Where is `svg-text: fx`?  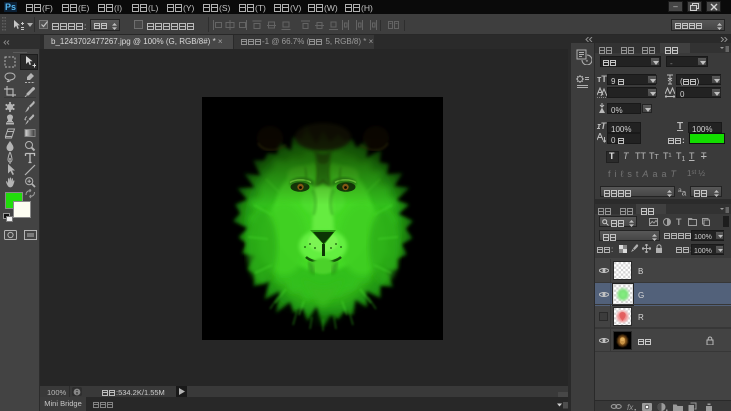
svg-text: fx is located at coordinates (630, 407).